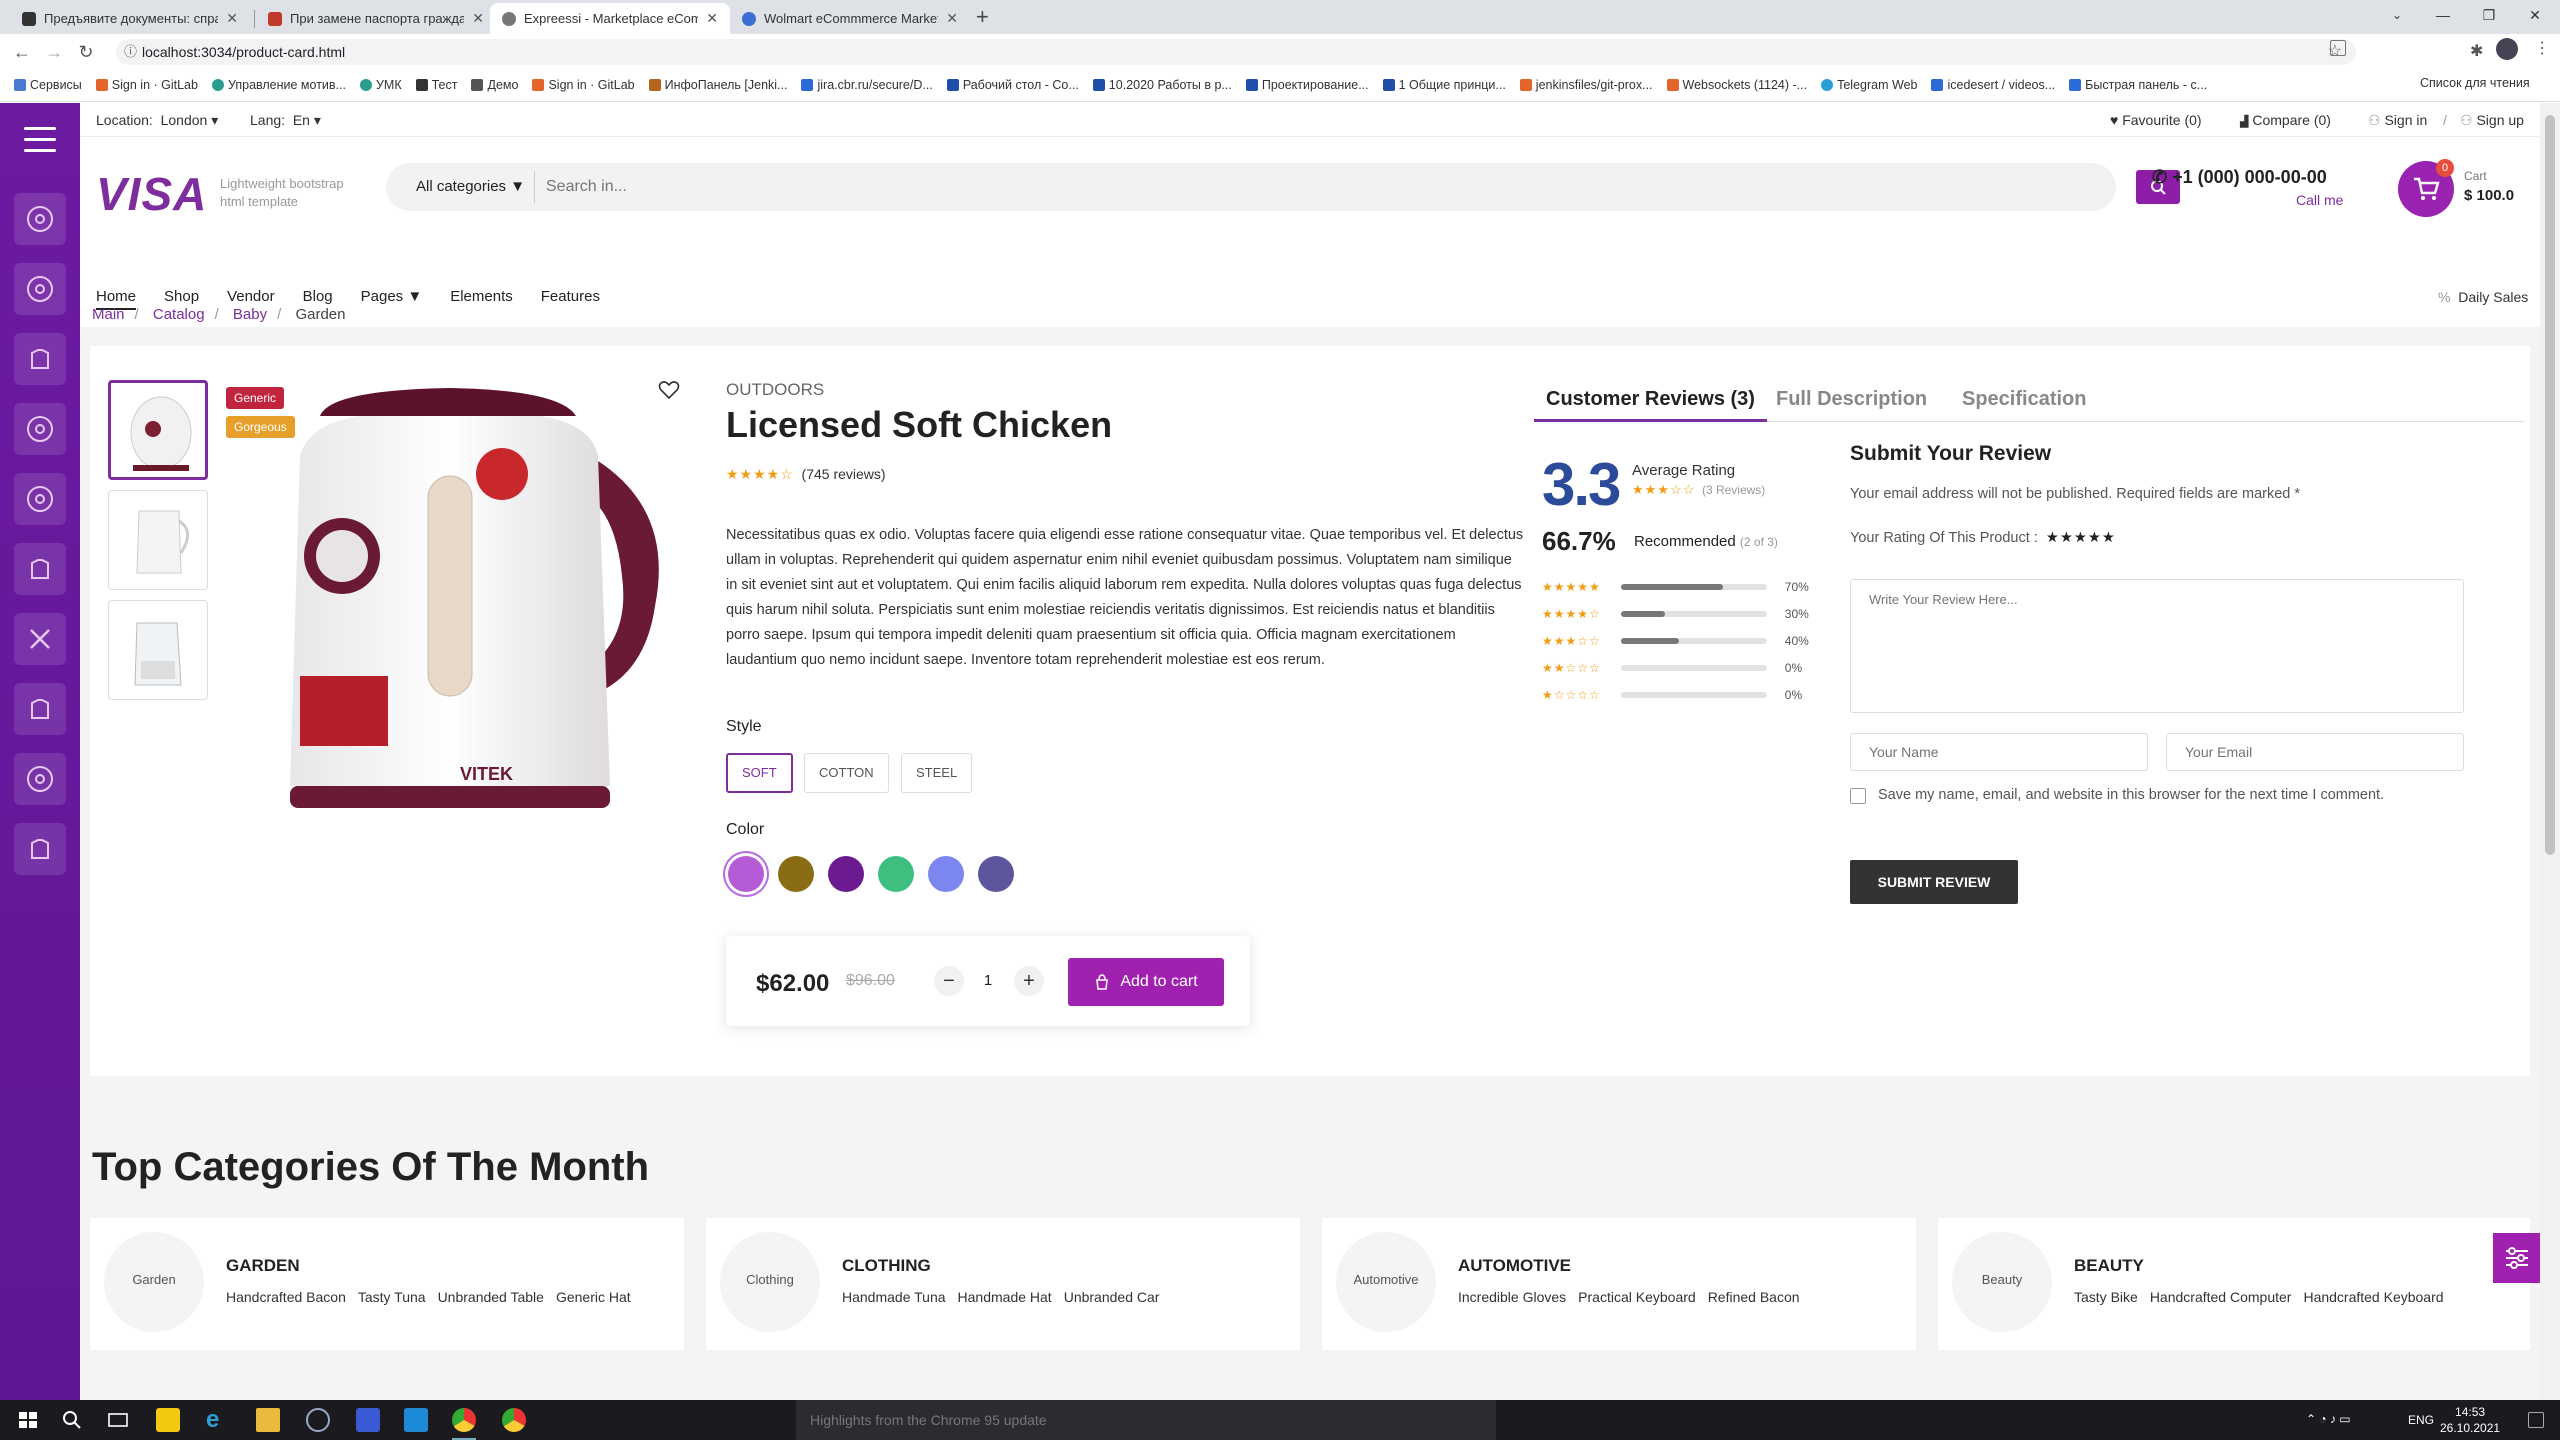  Describe the element at coordinates (157, 120) in the screenshot. I see `location-selector: Location: London ▾` at that location.